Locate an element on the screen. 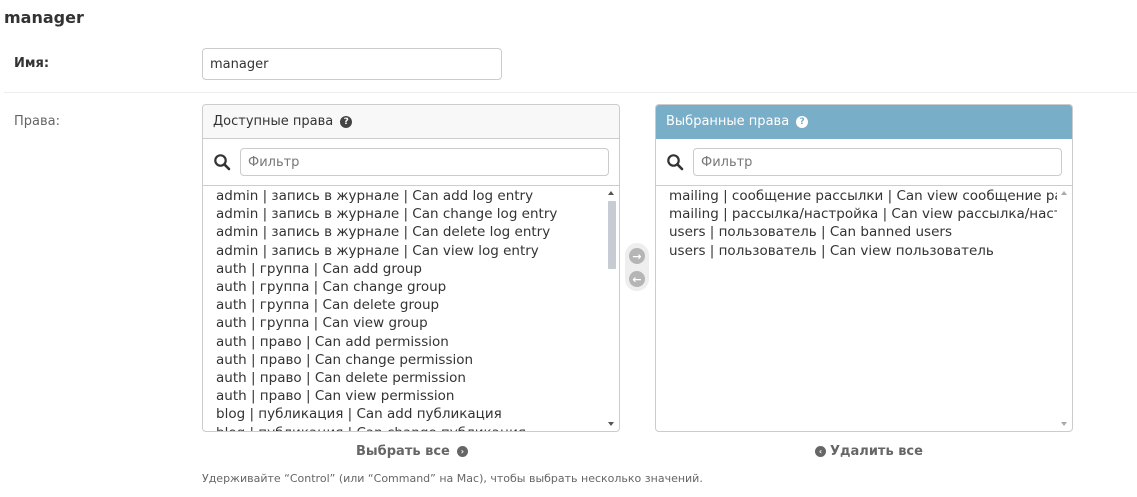  page-title: manager is located at coordinates (44, 17).